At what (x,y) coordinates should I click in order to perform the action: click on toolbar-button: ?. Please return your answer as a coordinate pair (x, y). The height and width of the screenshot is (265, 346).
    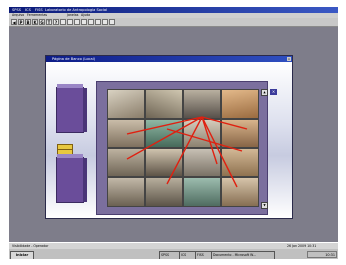
    Looking at the image, I should click on (56, 22).